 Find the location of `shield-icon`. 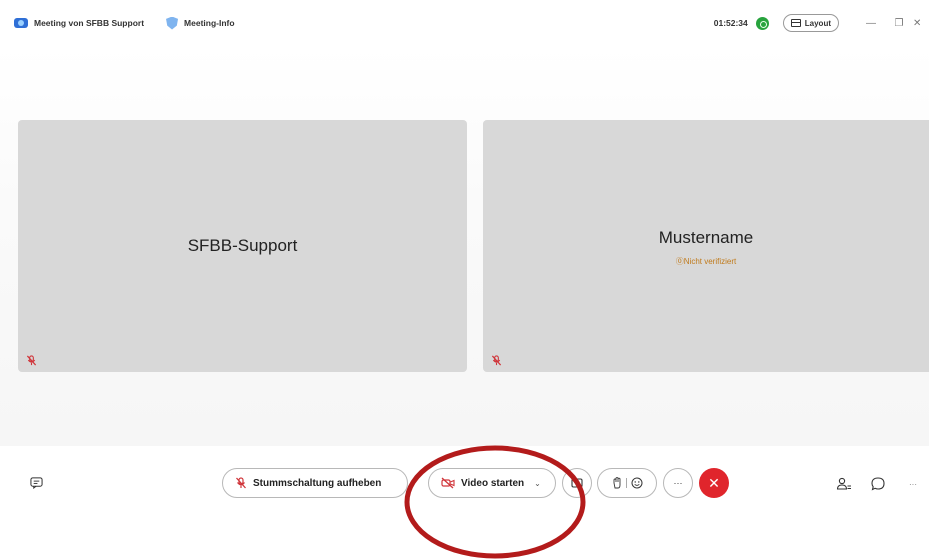

shield-icon is located at coordinates (172, 23).